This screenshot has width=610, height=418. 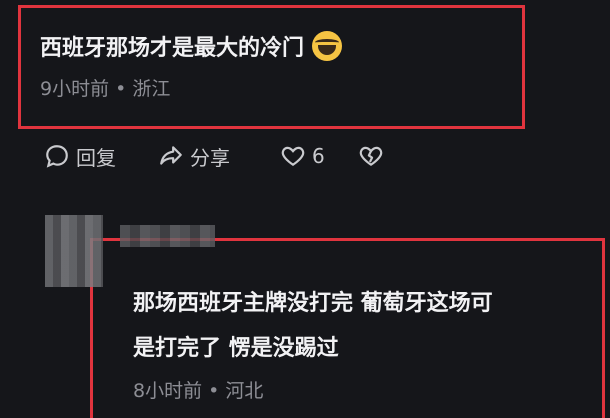 I want to click on avatar, so click(x=74, y=251).